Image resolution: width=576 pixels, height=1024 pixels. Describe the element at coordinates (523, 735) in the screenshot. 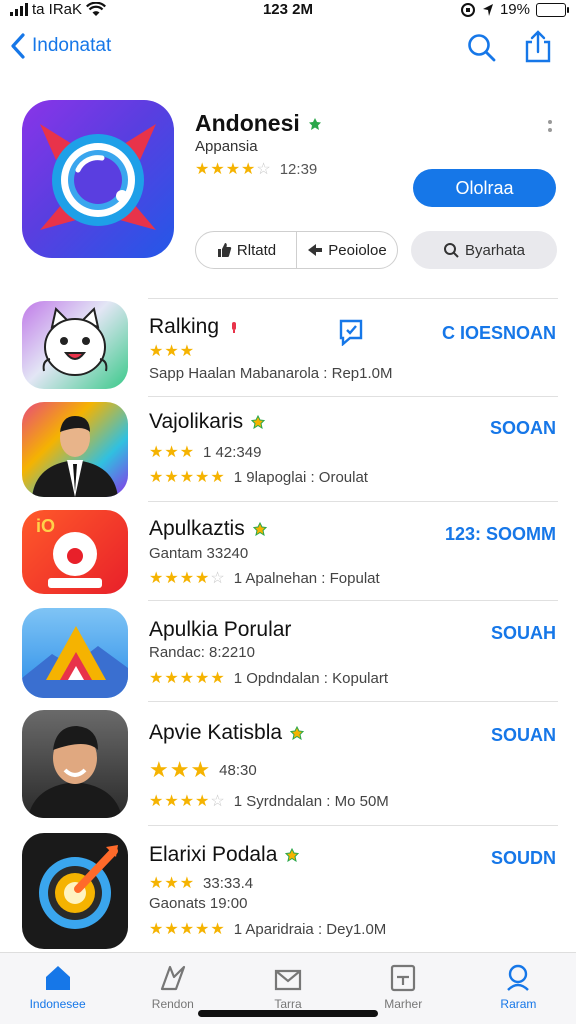

I see `row-action-button: SOUAN` at that location.